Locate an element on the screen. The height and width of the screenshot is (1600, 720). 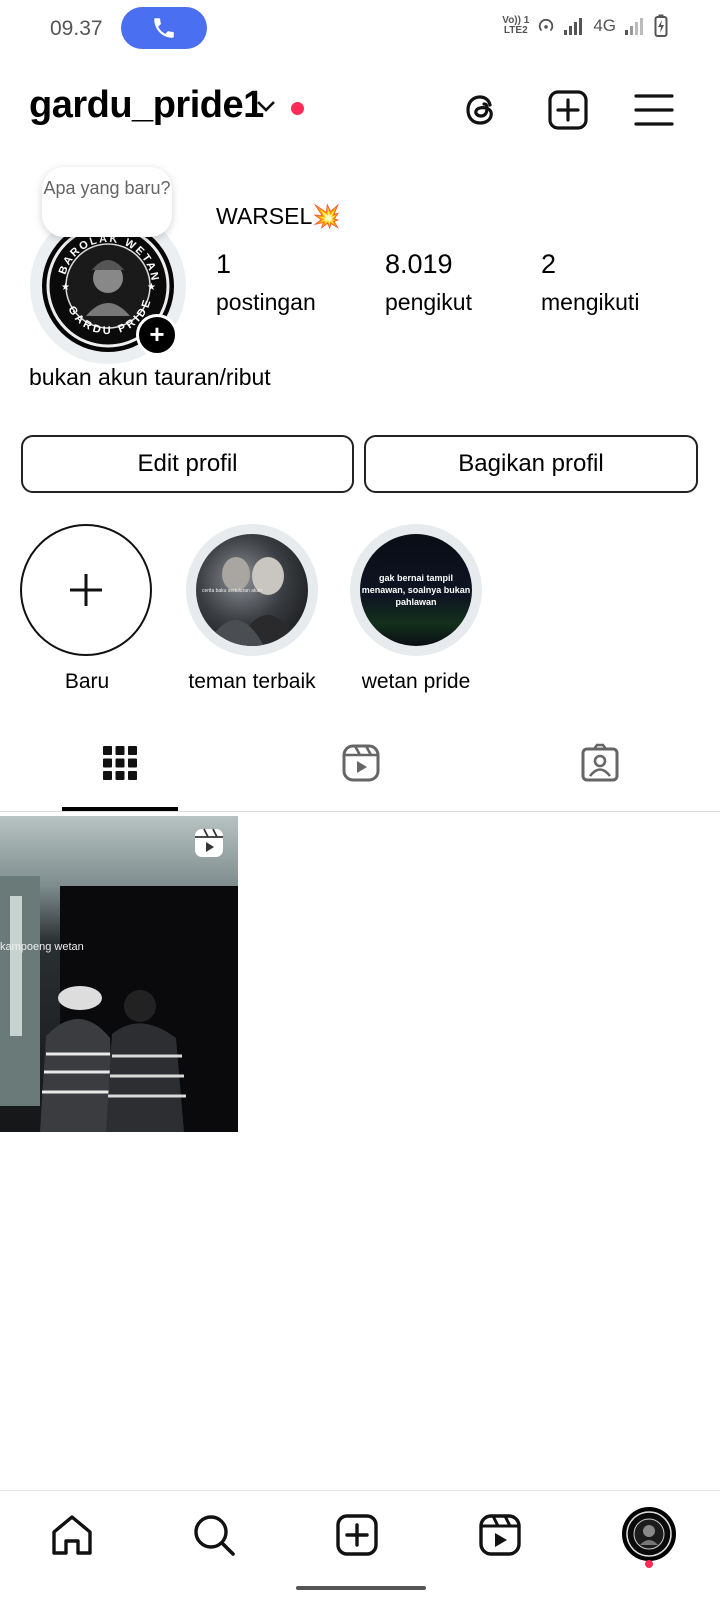
profile-username: gardu_pride1 is located at coordinates (146, 105).